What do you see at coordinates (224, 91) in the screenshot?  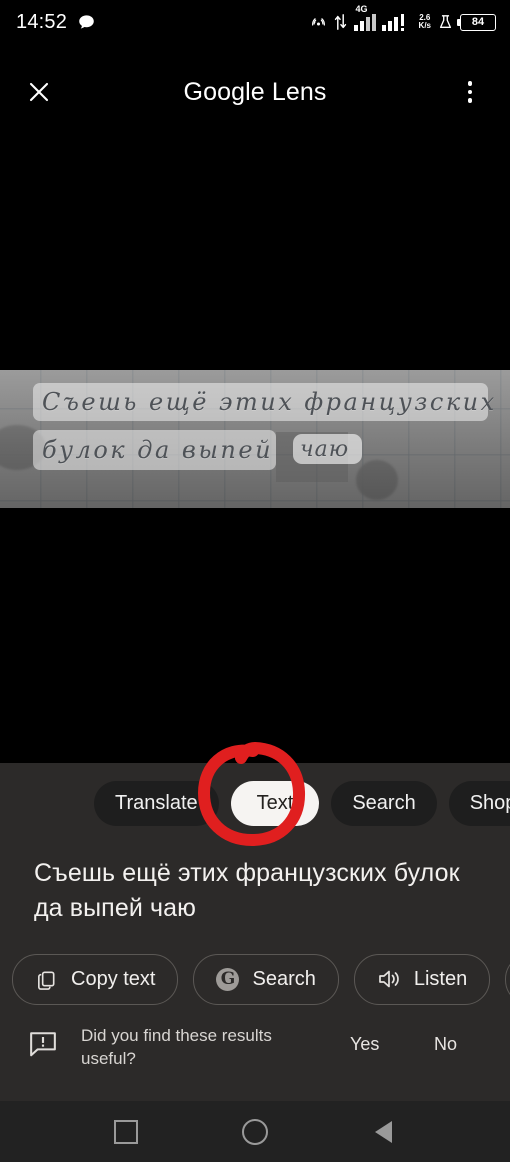 I see `page-title-google: Google` at bounding box center [224, 91].